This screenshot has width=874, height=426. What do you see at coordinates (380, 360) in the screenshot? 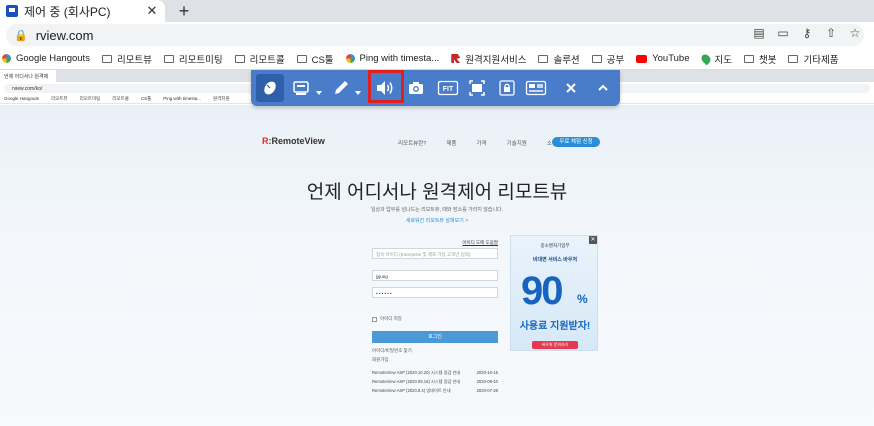
I see `signup-link: 회원가입` at bounding box center [380, 360].